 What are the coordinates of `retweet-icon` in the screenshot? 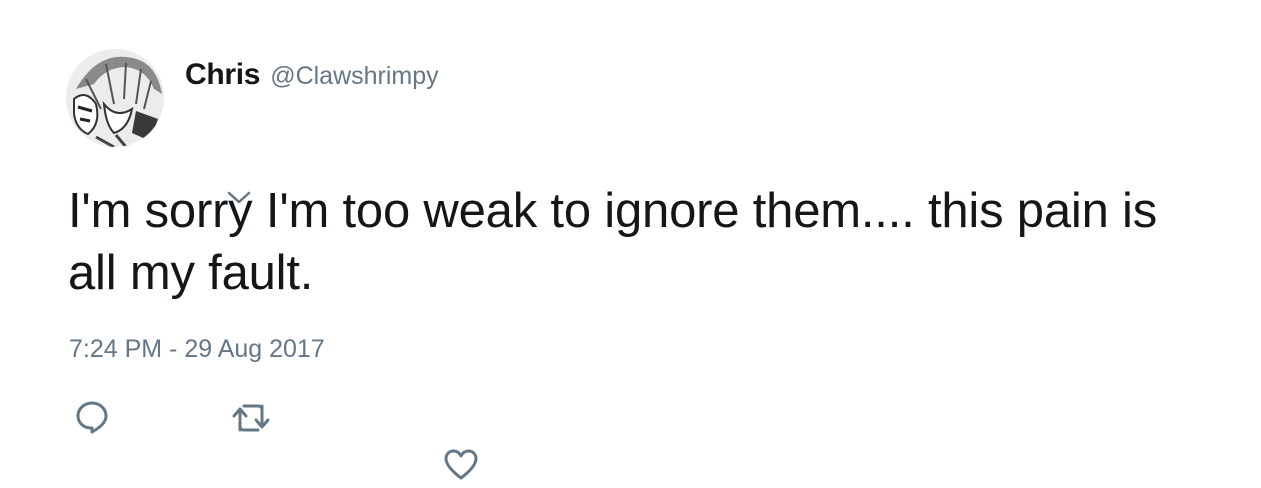 It's located at (251, 418).